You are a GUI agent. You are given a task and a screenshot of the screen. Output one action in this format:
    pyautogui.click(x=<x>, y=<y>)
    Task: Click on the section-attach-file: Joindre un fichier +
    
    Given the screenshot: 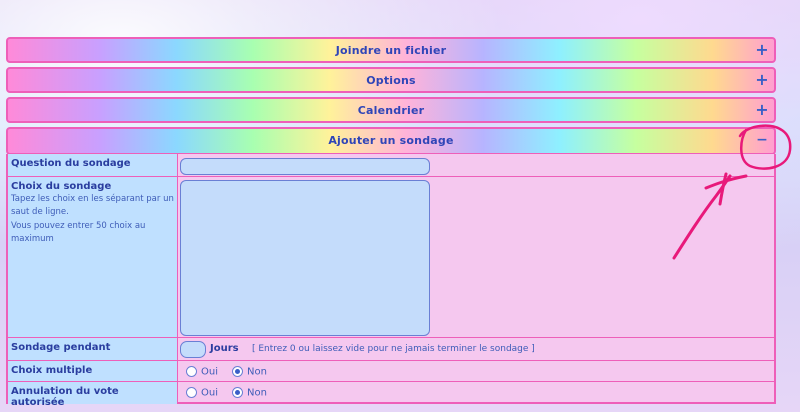 What is the action you would take?
    pyautogui.click(x=391, y=50)
    